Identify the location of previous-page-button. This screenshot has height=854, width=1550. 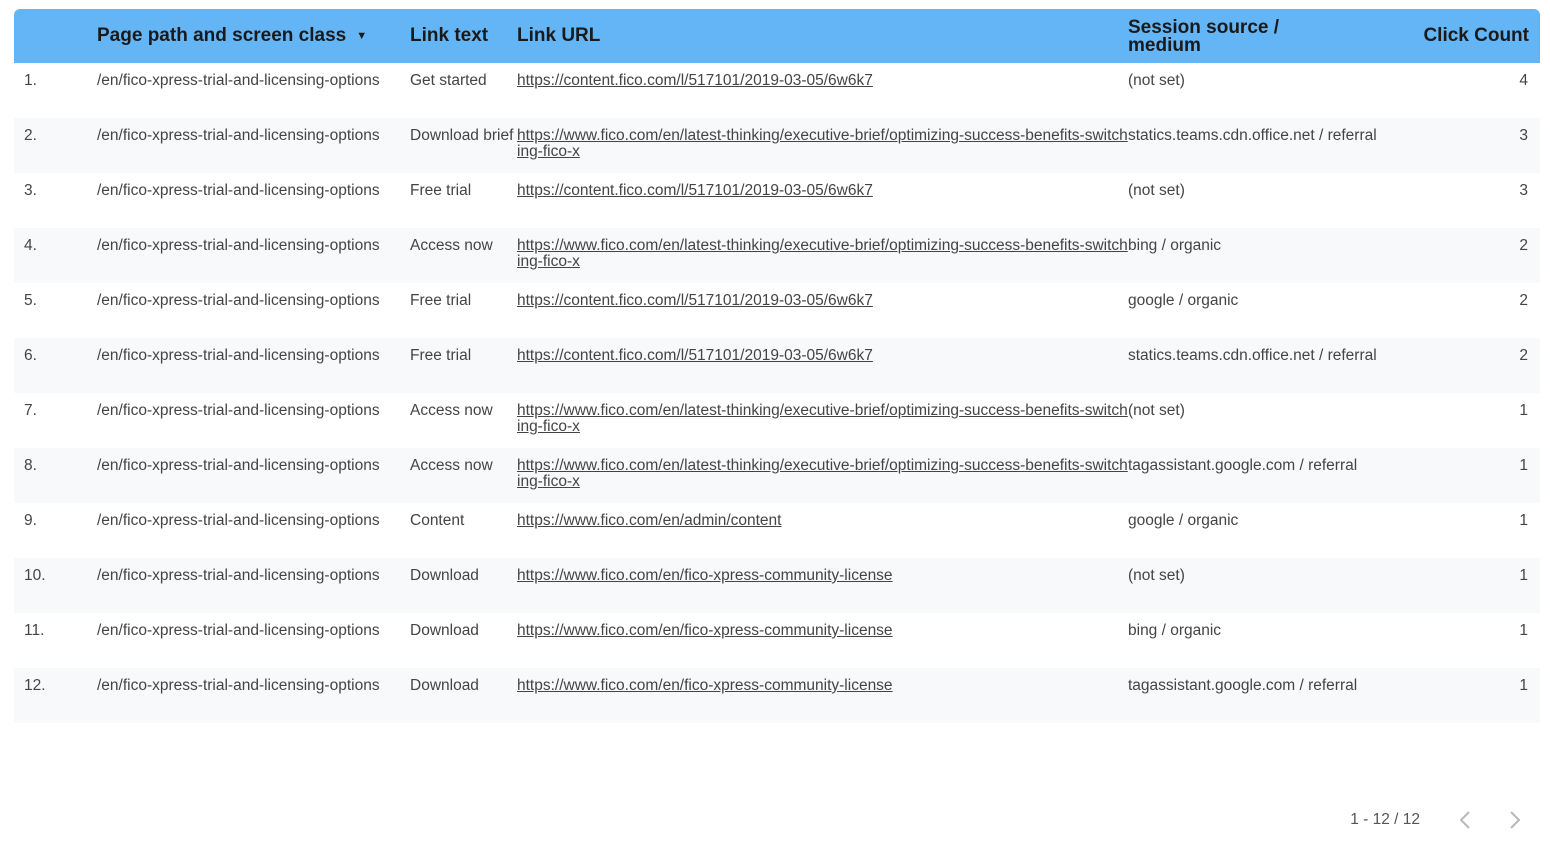
(1465, 820).